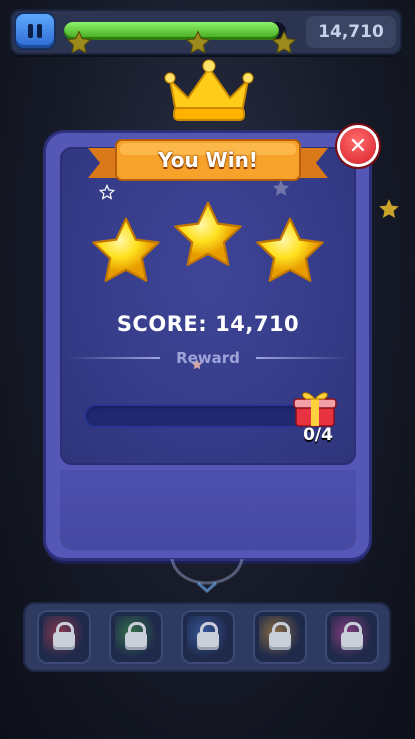 Image resolution: width=415 pixels, height=739 pixels. I want to click on final-score: SCORE: 14,710, so click(208, 324).